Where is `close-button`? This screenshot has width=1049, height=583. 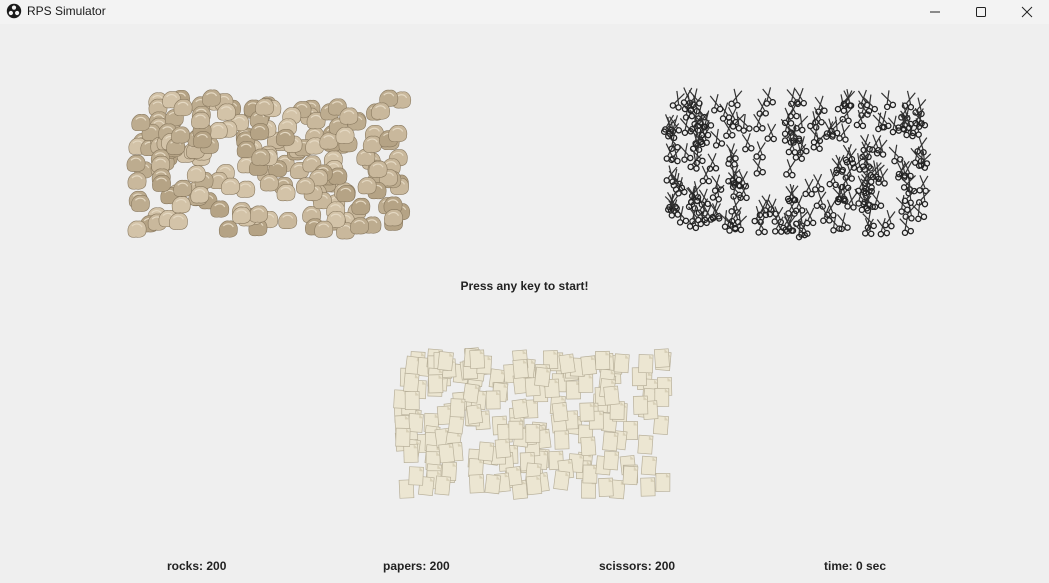 close-button is located at coordinates (1026, 12).